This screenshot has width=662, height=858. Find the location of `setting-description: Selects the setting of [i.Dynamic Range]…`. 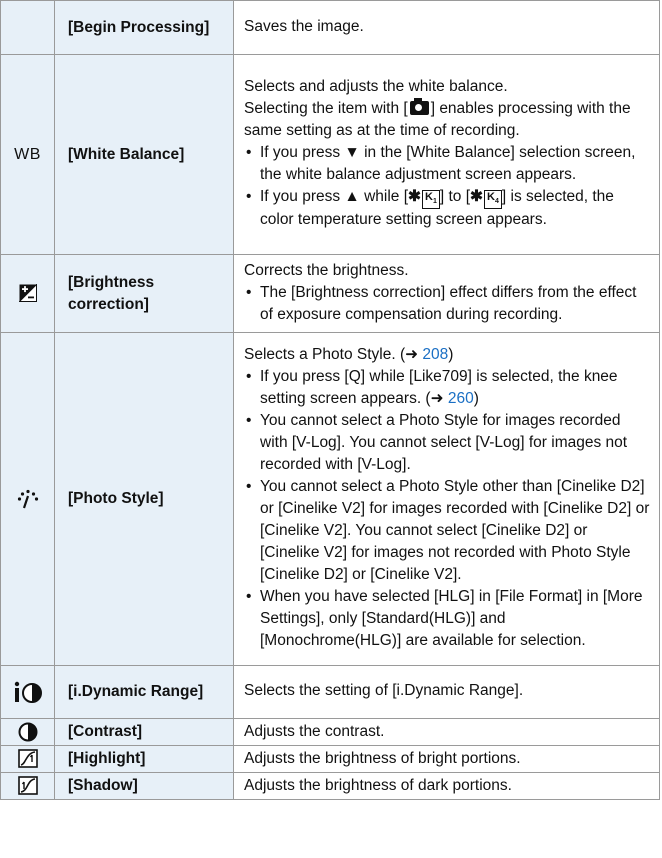

setting-description: Selects the setting of [i.Dynamic Range]… is located at coordinates (446, 692).